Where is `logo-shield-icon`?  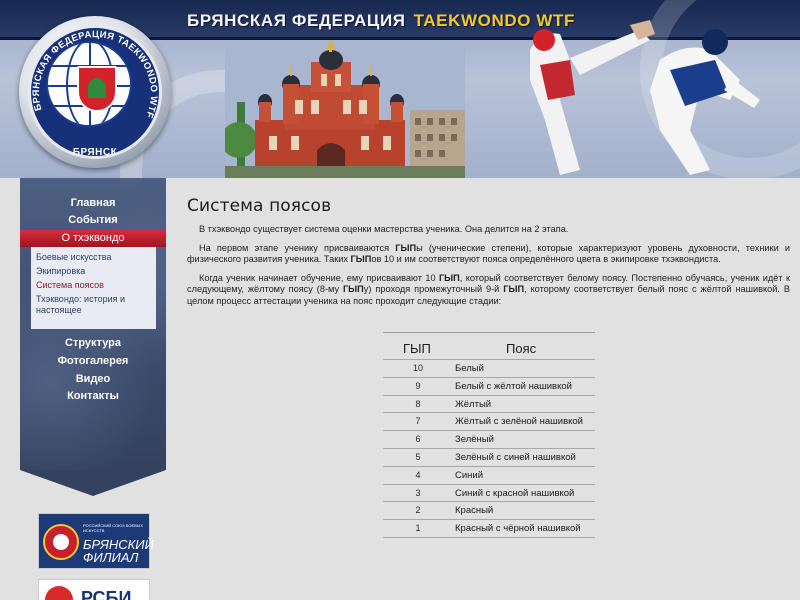
logo-shield-icon is located at coordinates (97, 89).